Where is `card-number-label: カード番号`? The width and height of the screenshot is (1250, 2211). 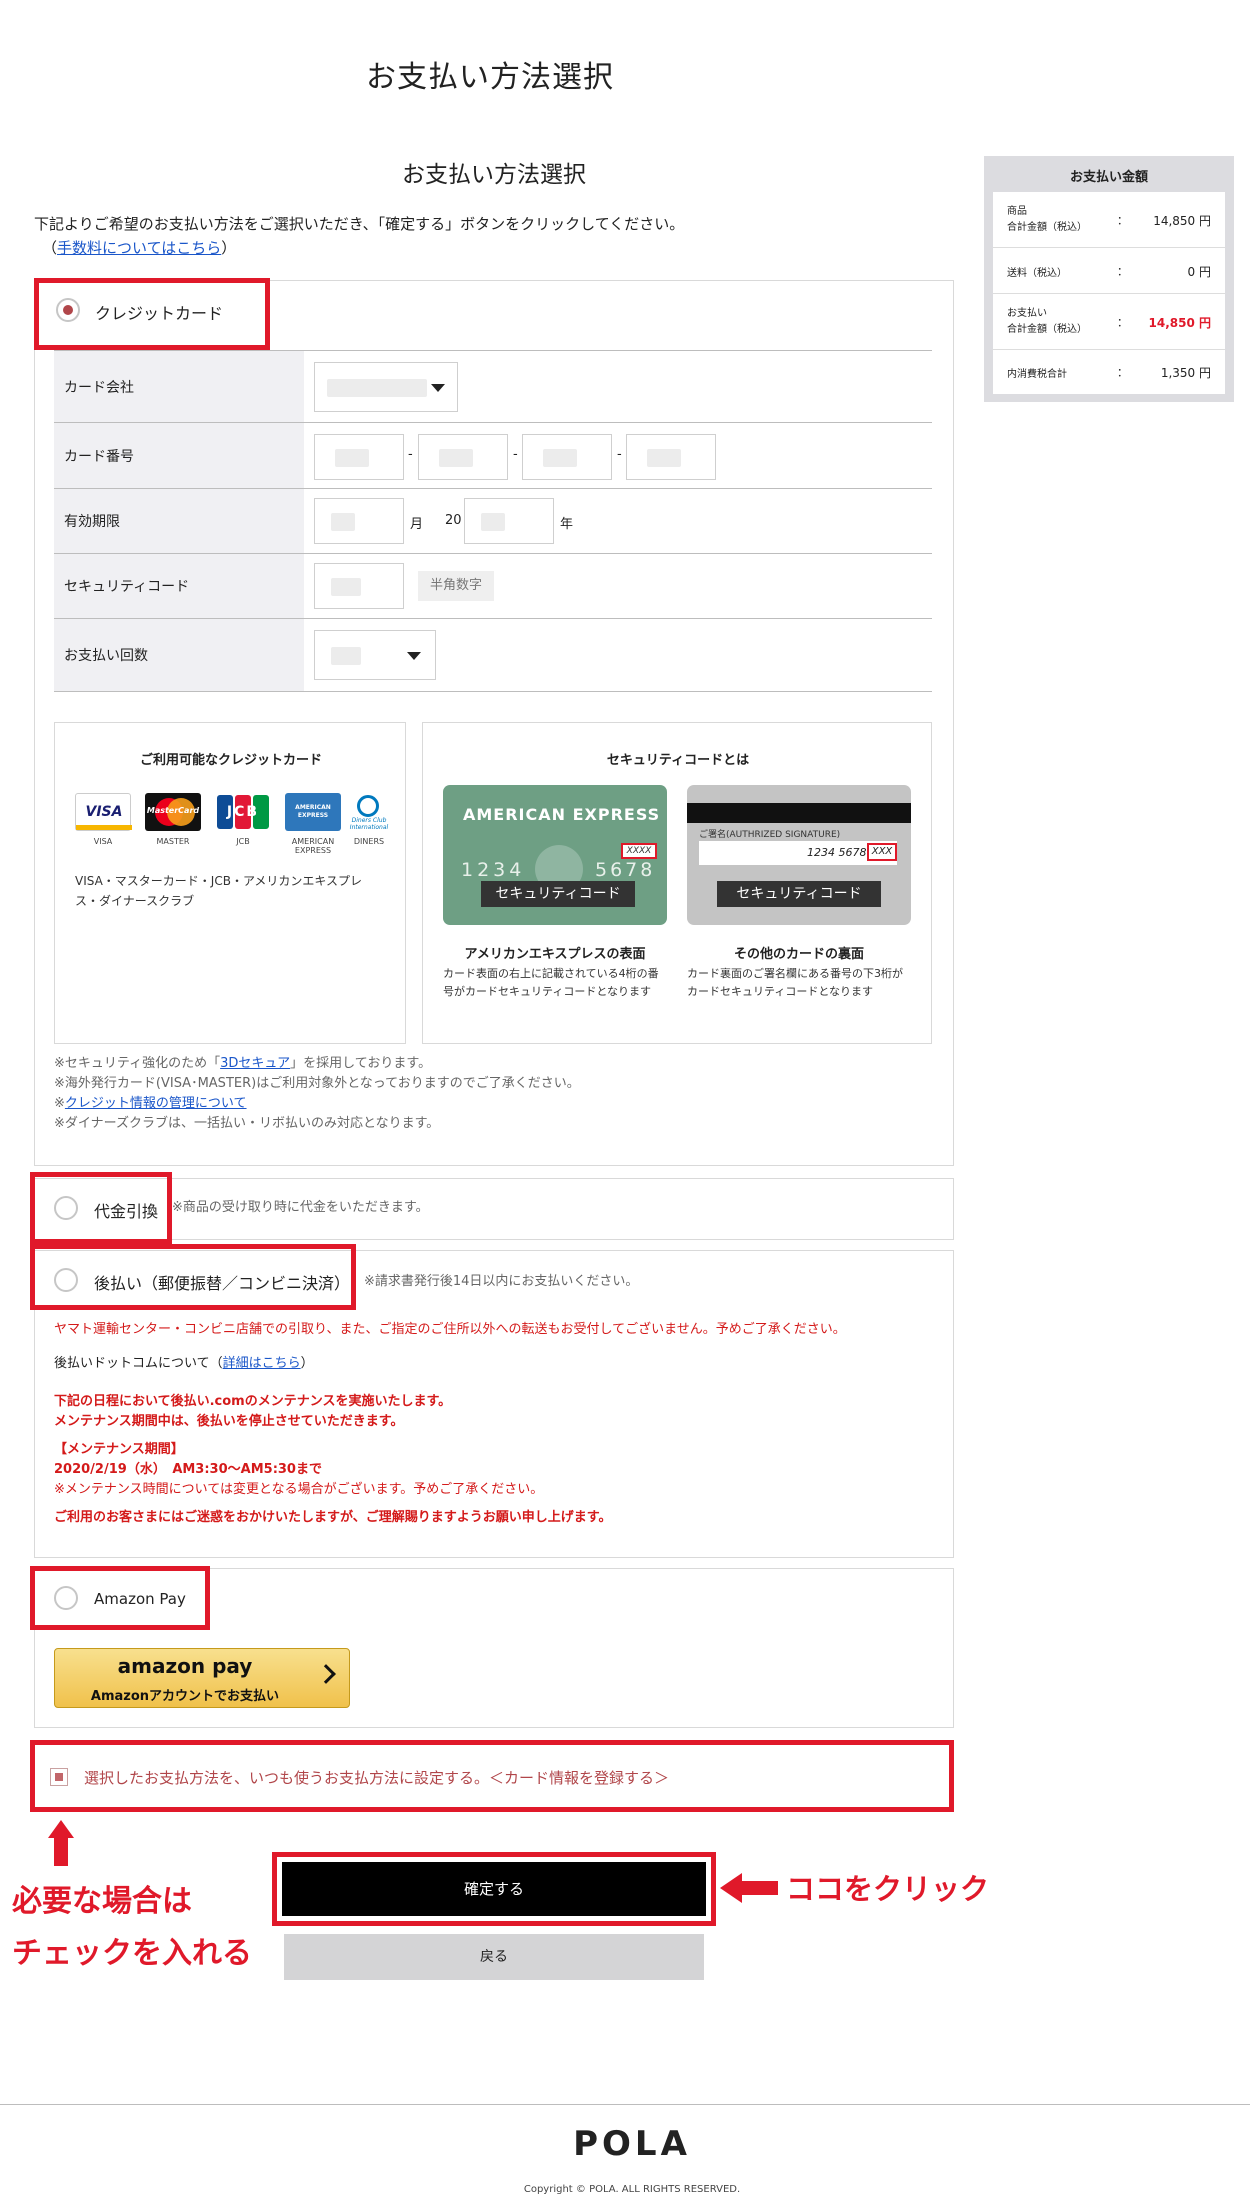 card-number-label: カード番号 is located at coordinates (99, 456).